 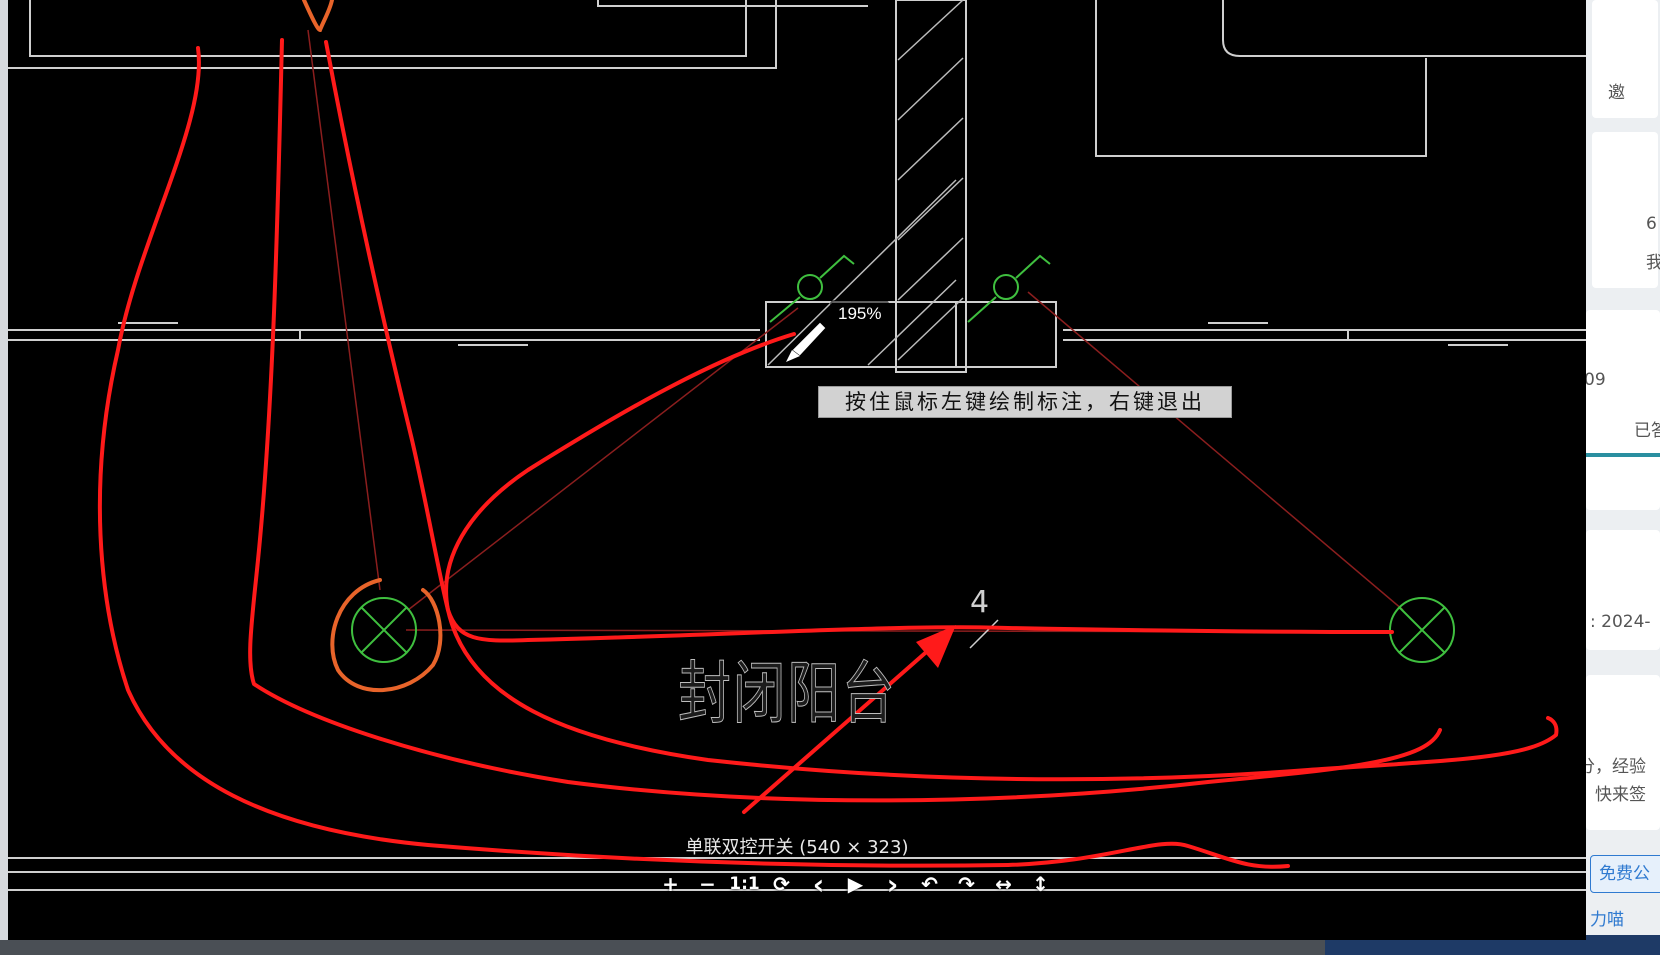 I want to click on float-sub-label: 力喵, so click(x=1607, y=920).